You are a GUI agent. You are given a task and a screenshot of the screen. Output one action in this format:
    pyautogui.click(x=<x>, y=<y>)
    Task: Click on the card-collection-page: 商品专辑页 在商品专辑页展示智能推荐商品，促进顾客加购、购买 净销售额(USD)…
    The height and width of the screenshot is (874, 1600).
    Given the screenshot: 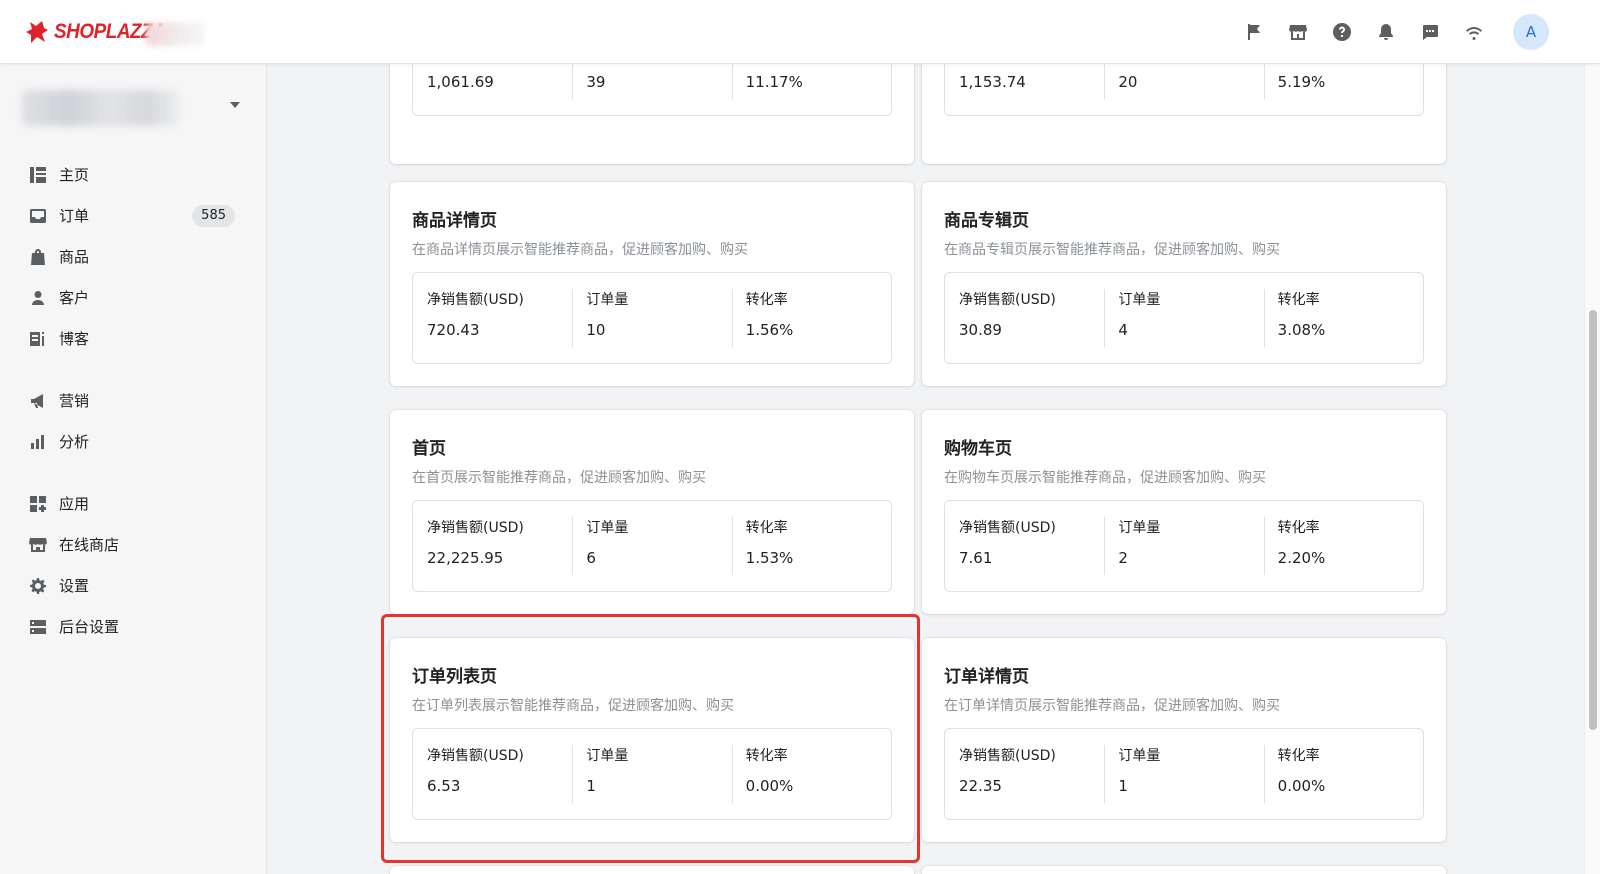 What is the action you would take?
    pyautogui.click(x=1184, y=284)
    